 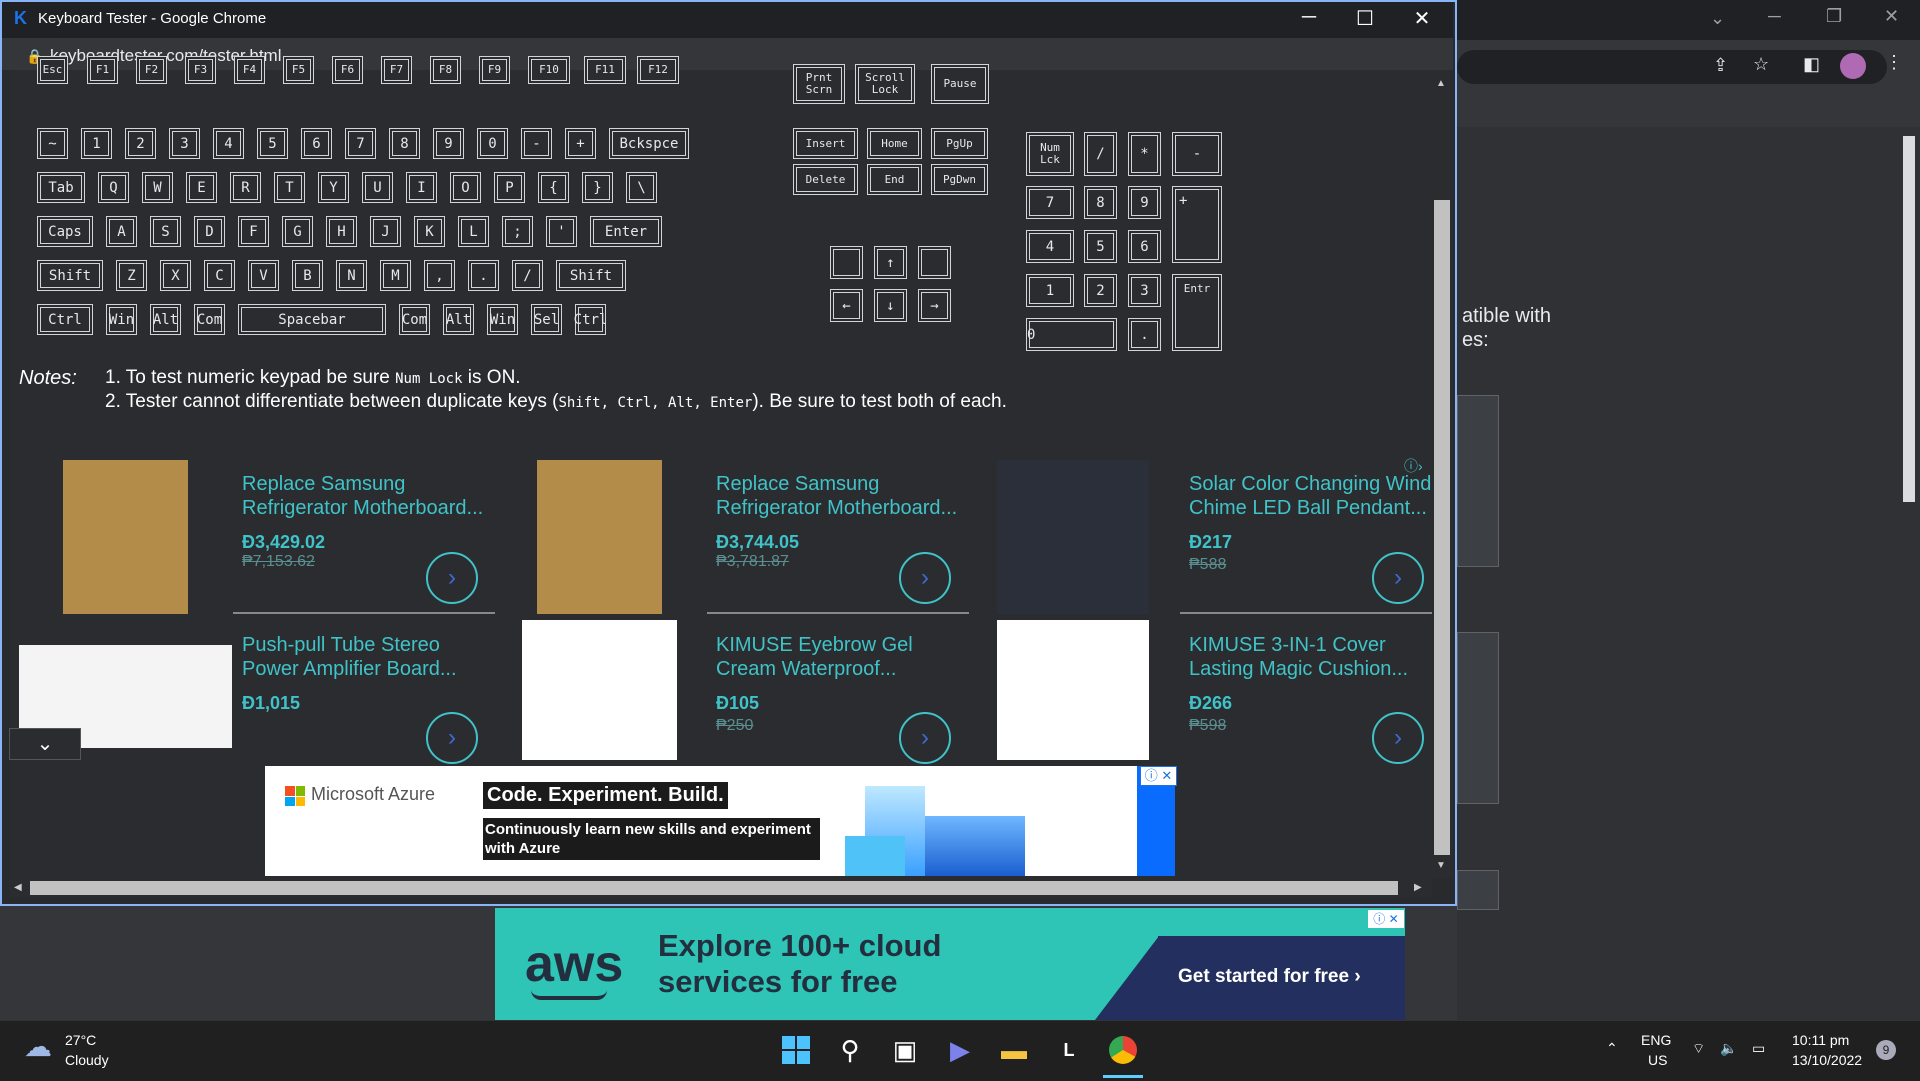 What do you see at coordinates (165, 231) in the screenshot?
I see `key-2: S` at bounding box center [165, 231].